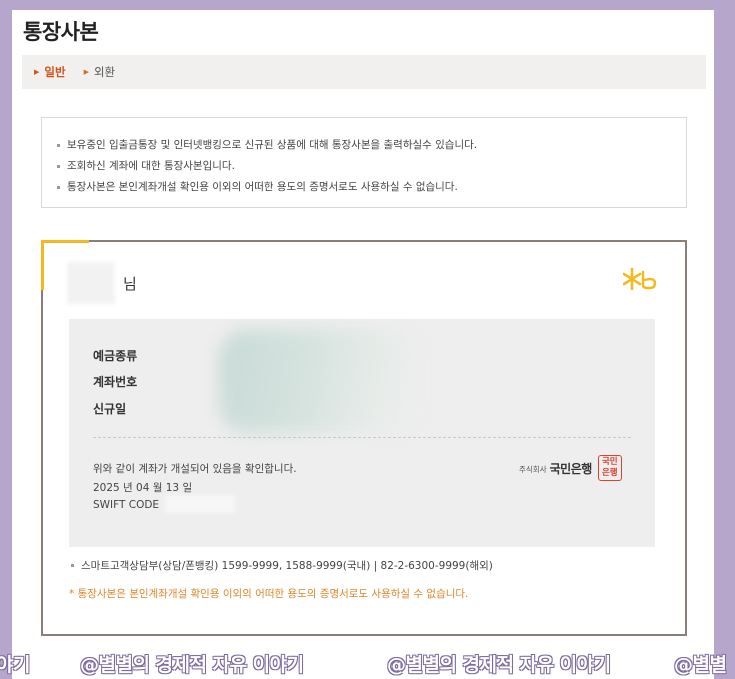  I want to click on kb-logo-icon, so click(640, 279).